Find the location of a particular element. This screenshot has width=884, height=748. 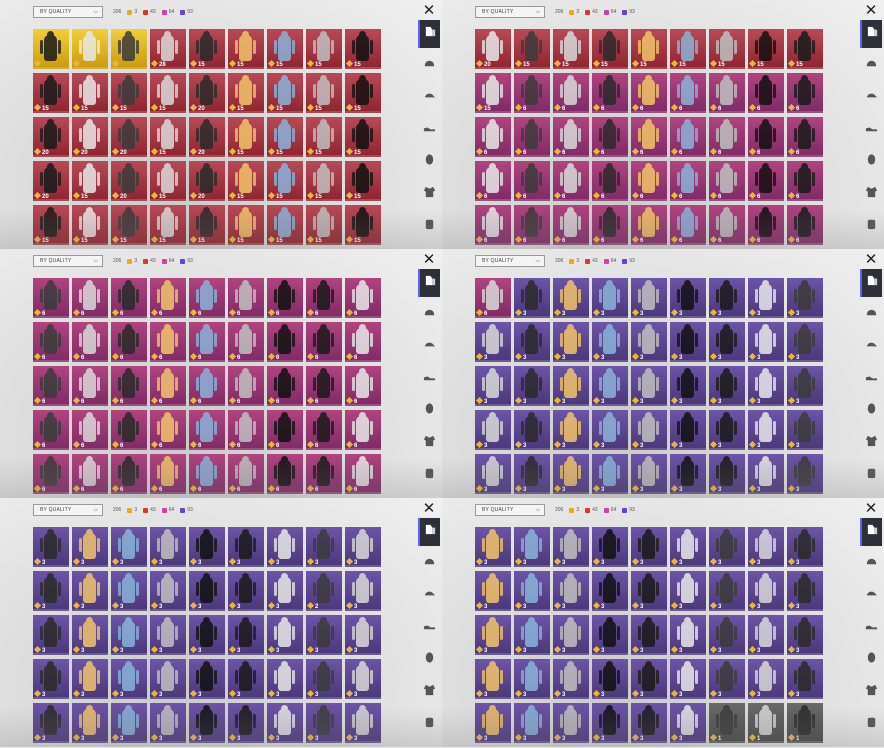

category-mask is located at coordinates (871, 411).